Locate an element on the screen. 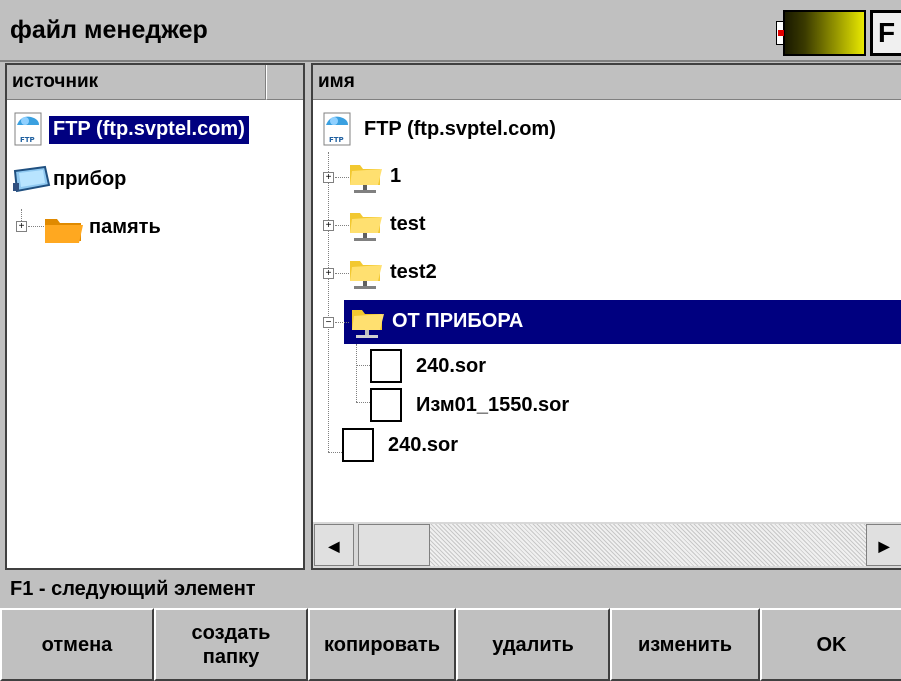  source-column-header-extra is located at coordinates (284, 82).